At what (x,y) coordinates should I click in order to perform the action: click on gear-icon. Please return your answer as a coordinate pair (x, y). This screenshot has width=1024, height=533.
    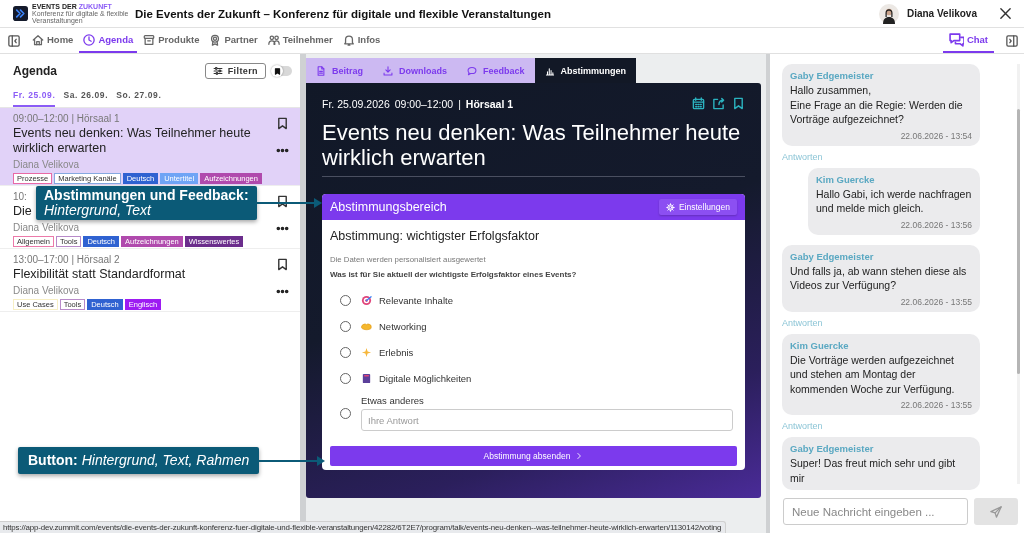
    Looking at the image, I should click on (670, 207).